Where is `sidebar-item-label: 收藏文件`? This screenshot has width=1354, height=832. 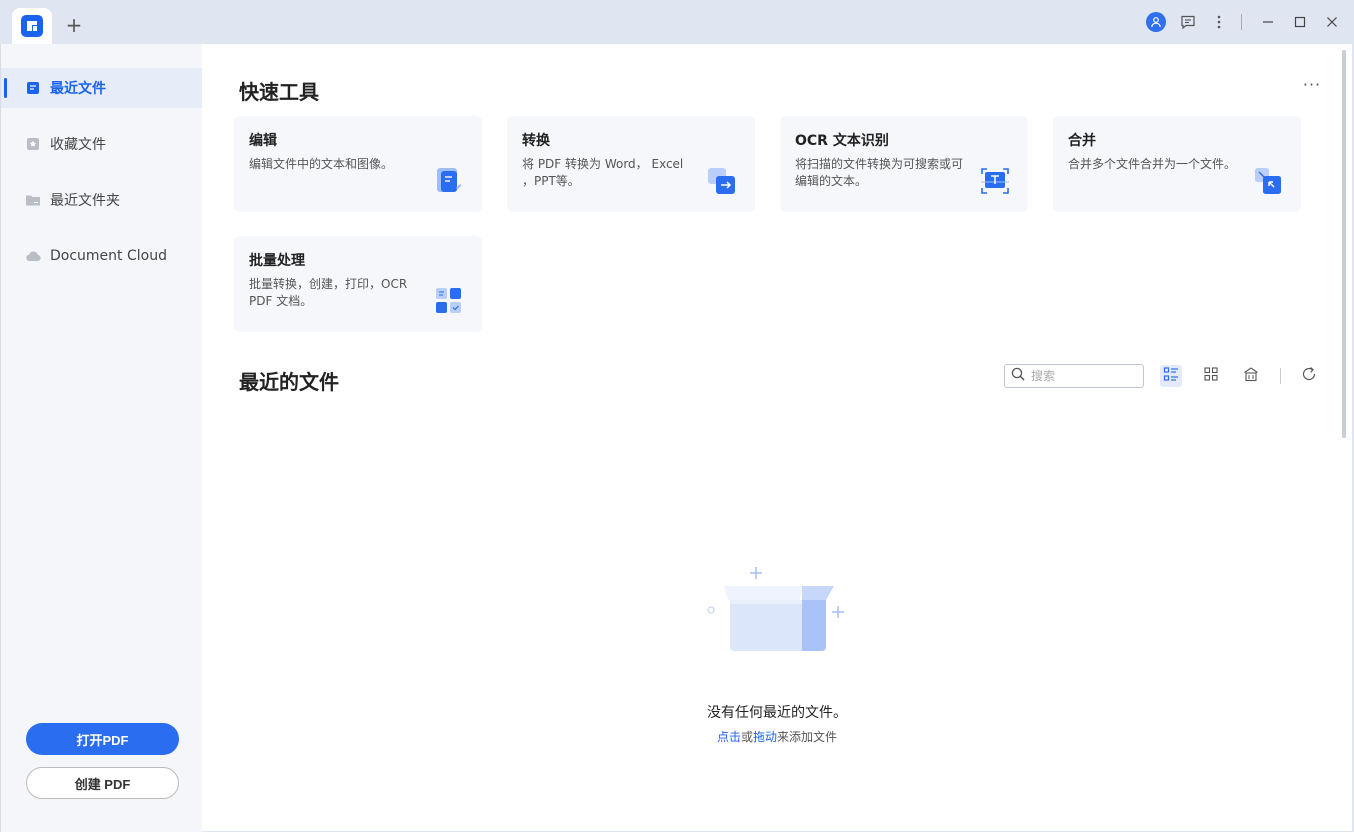
sidebar-item-label: 收藏文件 is located at coordinates (78, 145).